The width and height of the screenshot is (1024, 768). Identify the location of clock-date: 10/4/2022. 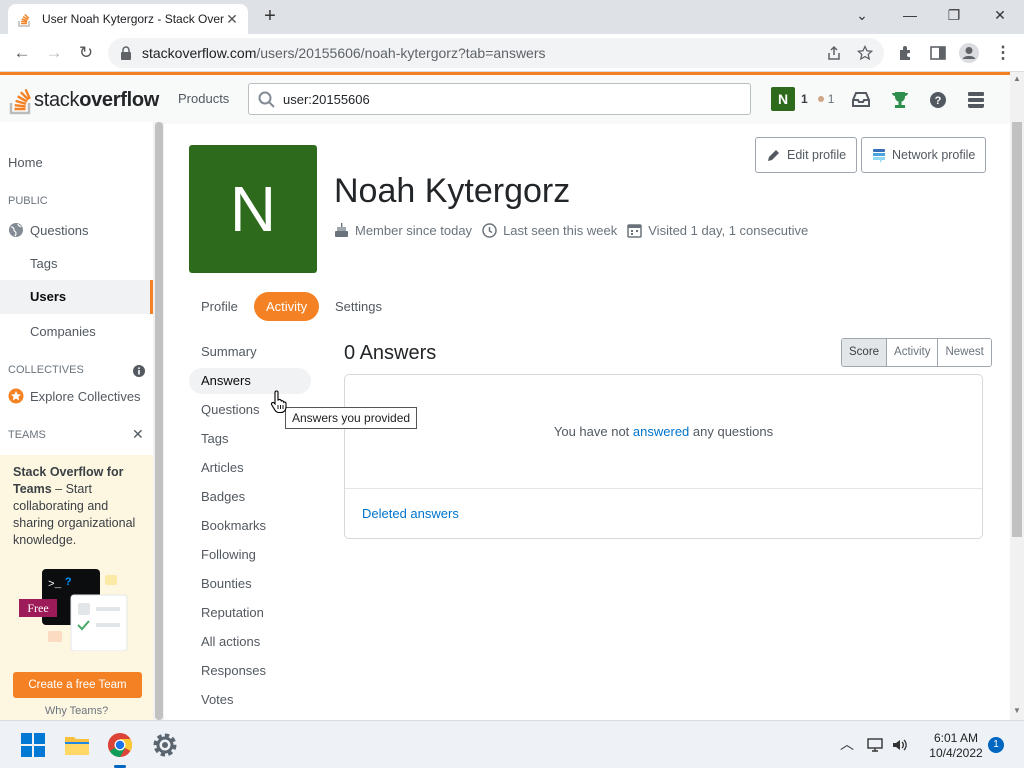
(956, 753).